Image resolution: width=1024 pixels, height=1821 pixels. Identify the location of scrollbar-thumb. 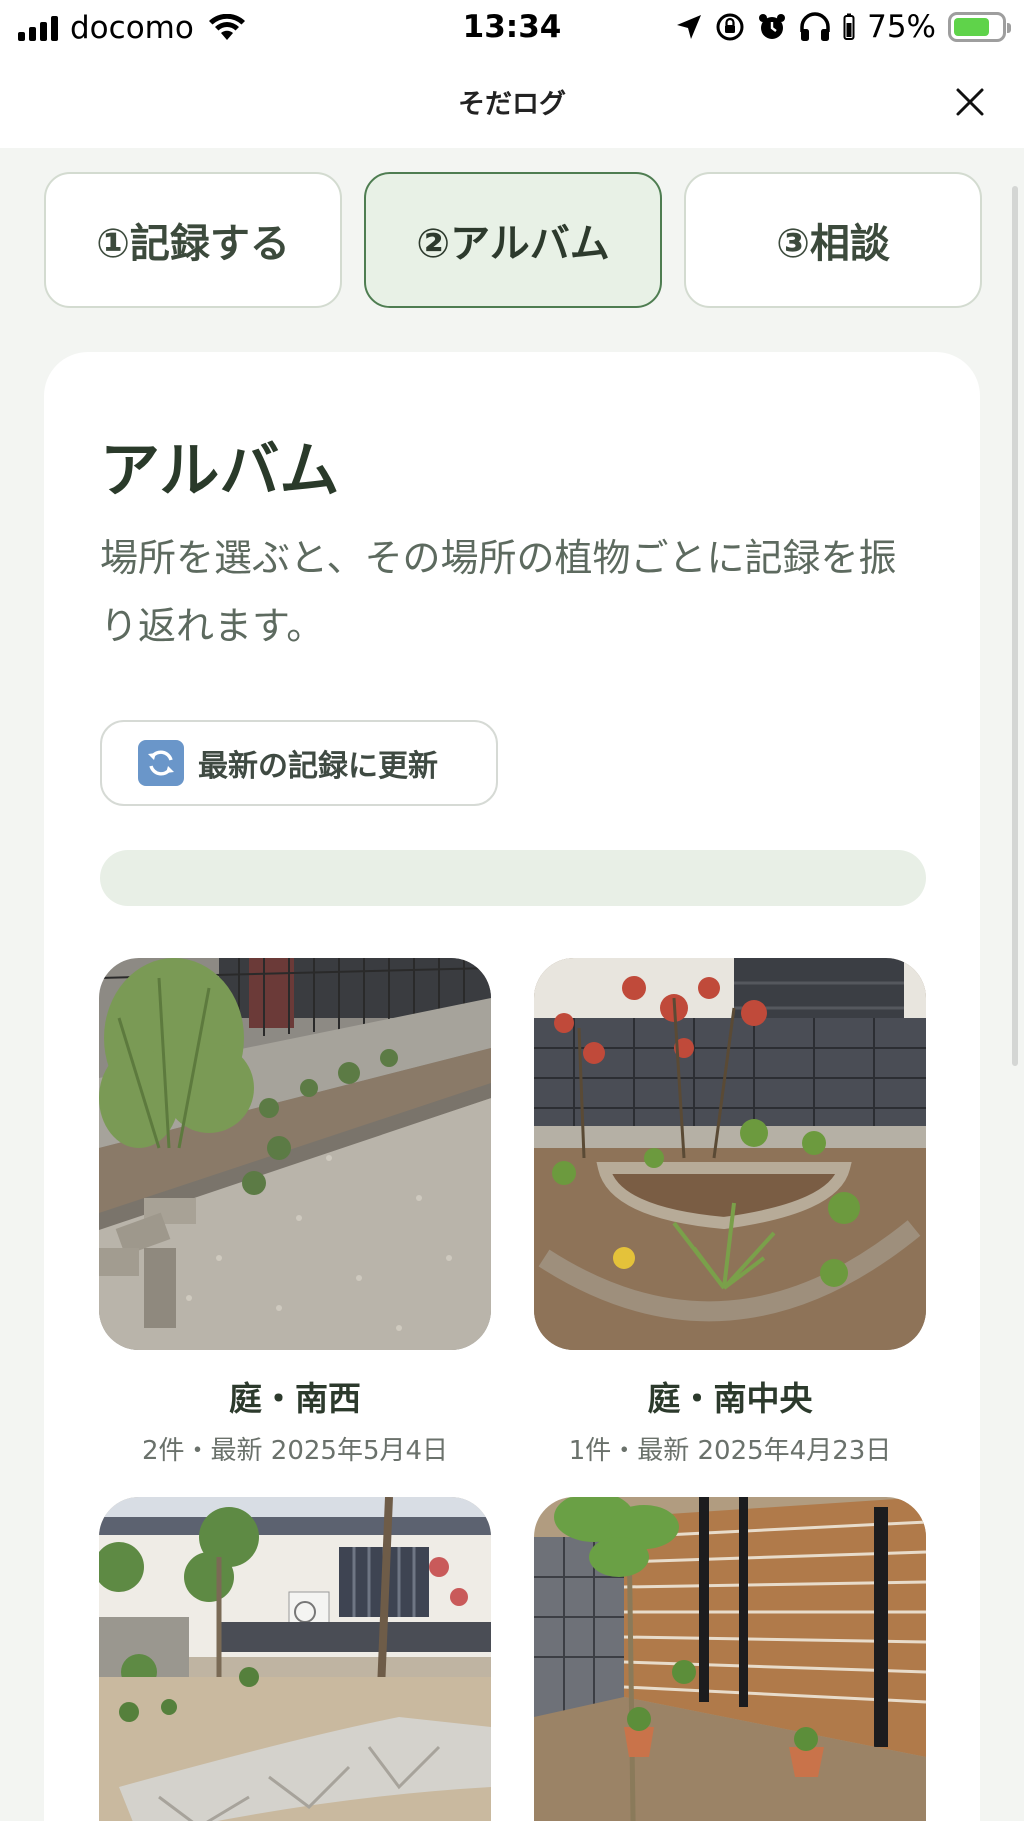
(1015, 626).